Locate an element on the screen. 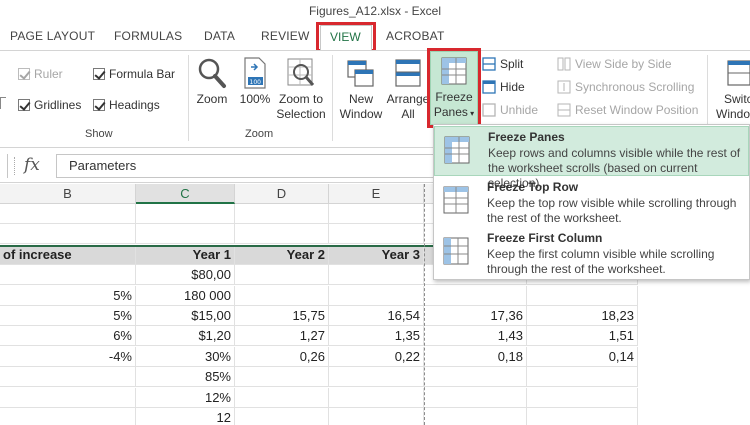  tab-data: DATA is located at coordinates (219, 36).